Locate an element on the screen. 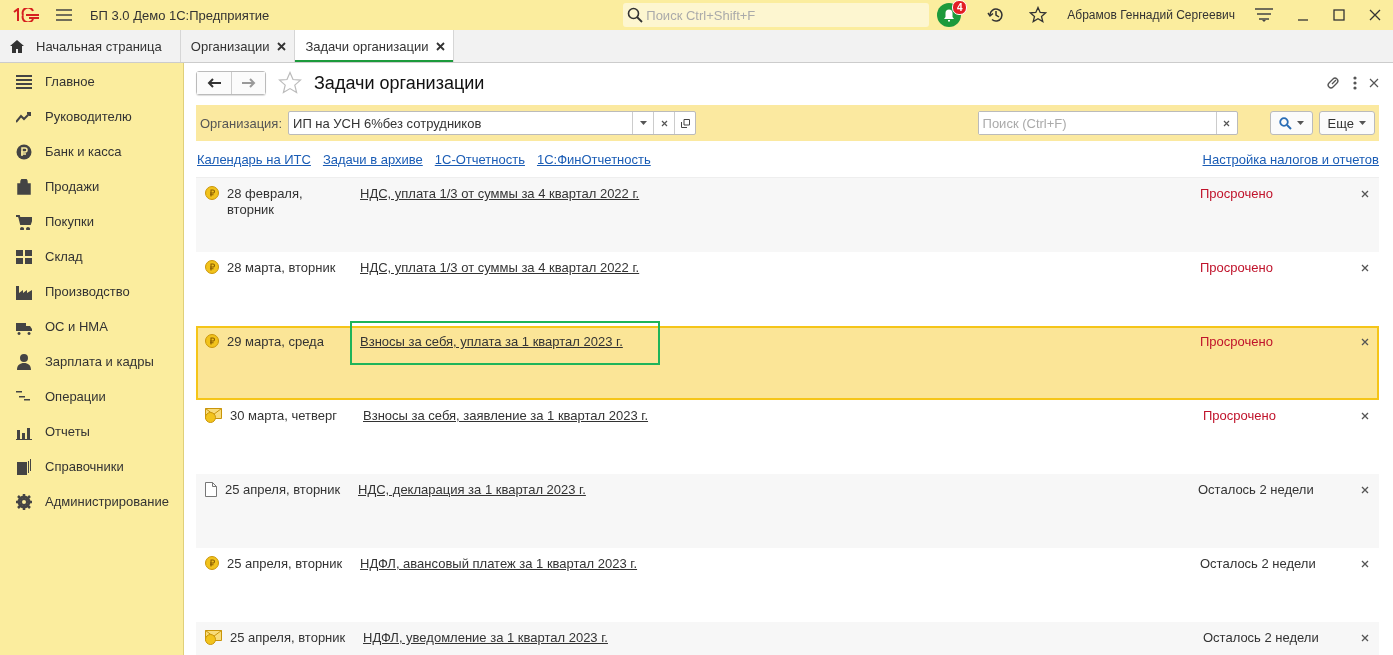 This screenshot has width=1393, height=655. task-row: 30 марта, четверг Взносы за себя, заявление за 1 квартал 2023 г. Просрочено is located at coordinates (787, 437).